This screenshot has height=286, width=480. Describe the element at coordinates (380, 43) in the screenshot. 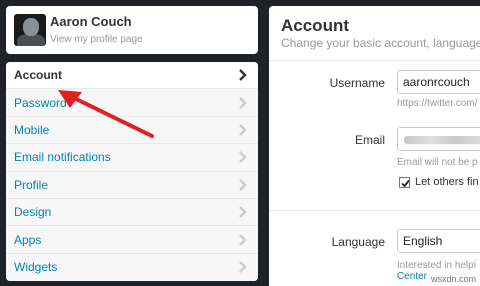

I see `page-subtitle: Change your basic account, language, T` at that location.